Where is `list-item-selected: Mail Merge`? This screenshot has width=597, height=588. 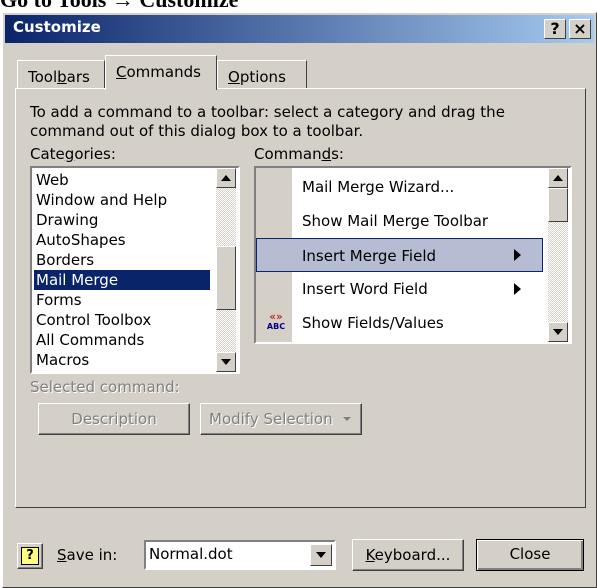
list-item-selected: Mail Merge is located at coordinates (122, 280).